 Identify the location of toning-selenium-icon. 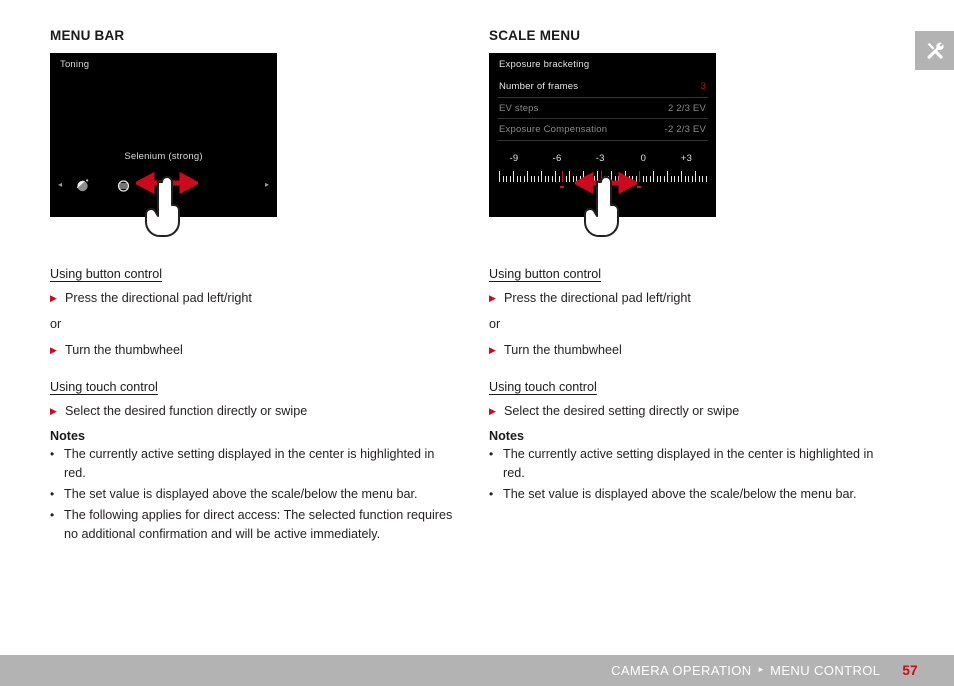
(164, 185).